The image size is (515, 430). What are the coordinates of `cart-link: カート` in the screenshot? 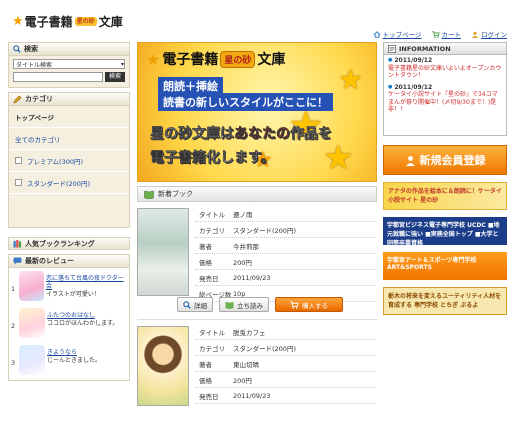 It's located at (446, 34).